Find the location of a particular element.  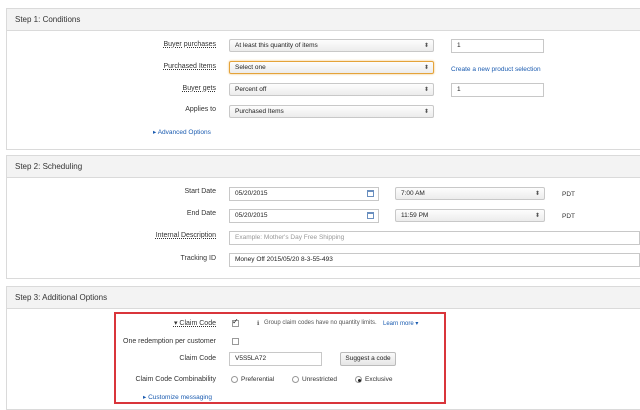

end-time-value: 11:59 PM is located at coordinates (415, 215).